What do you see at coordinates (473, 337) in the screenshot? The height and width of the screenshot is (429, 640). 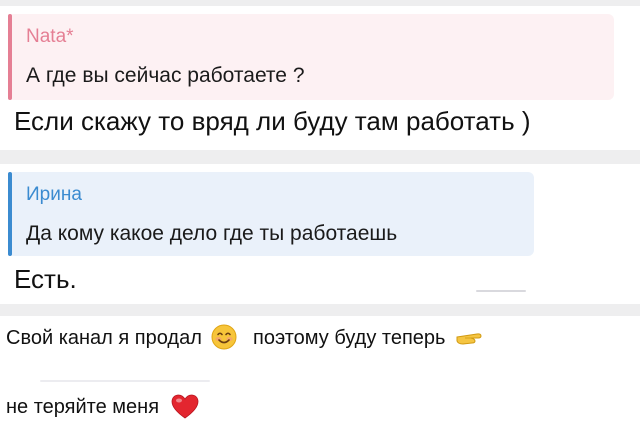 I see `pointing-hand-icon` at bounding box center [473, 337].